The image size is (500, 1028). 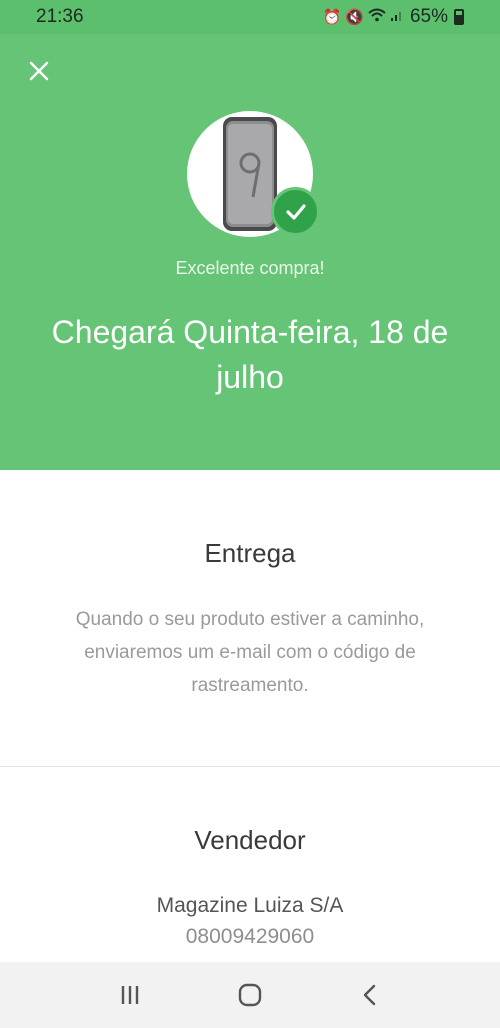 I want to click on seller-title: Vendedor, so click(x=250, y=840).